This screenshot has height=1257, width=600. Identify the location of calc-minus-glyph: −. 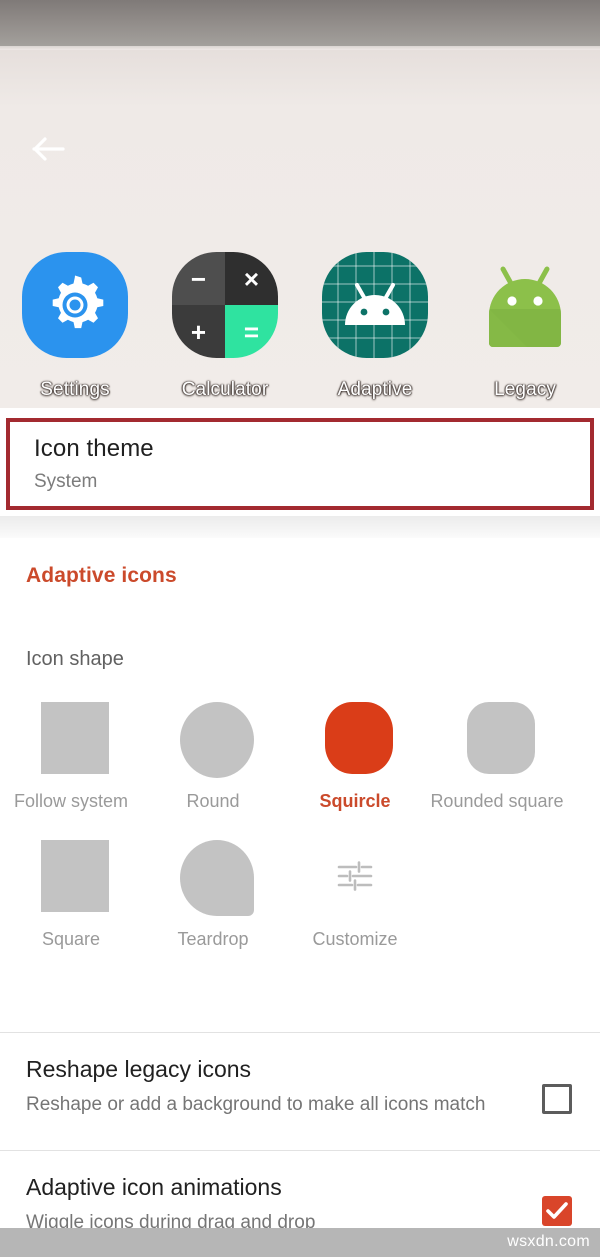
(198, 278).